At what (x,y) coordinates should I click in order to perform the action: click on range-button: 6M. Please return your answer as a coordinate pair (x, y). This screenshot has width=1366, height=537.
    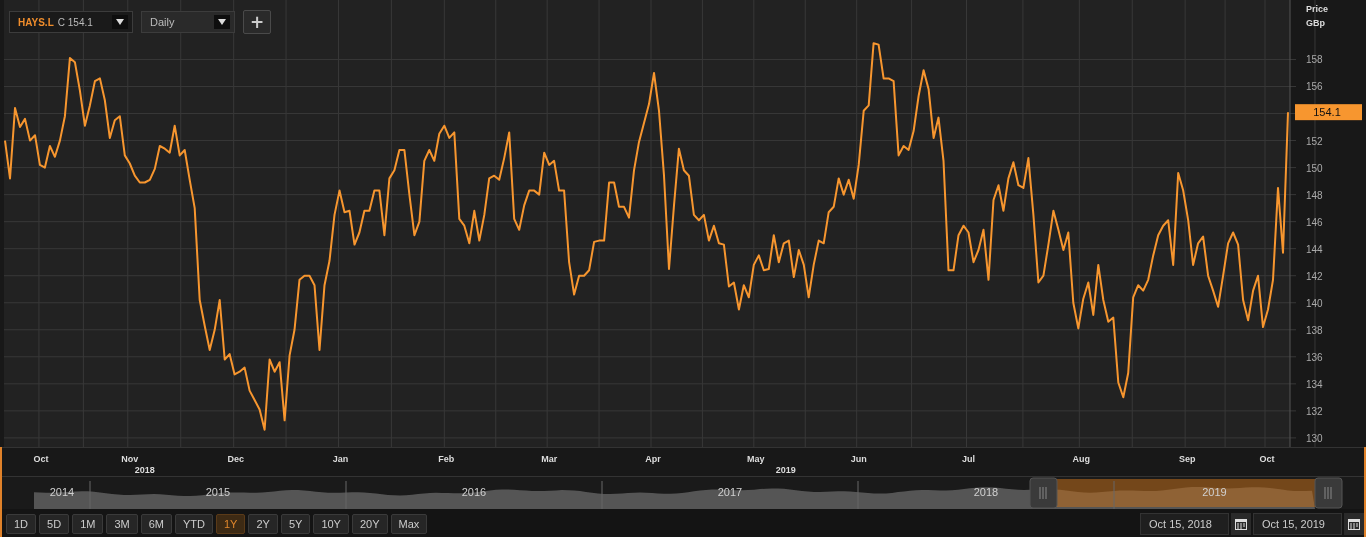
    Looking at the image, I should click on (156, 524).